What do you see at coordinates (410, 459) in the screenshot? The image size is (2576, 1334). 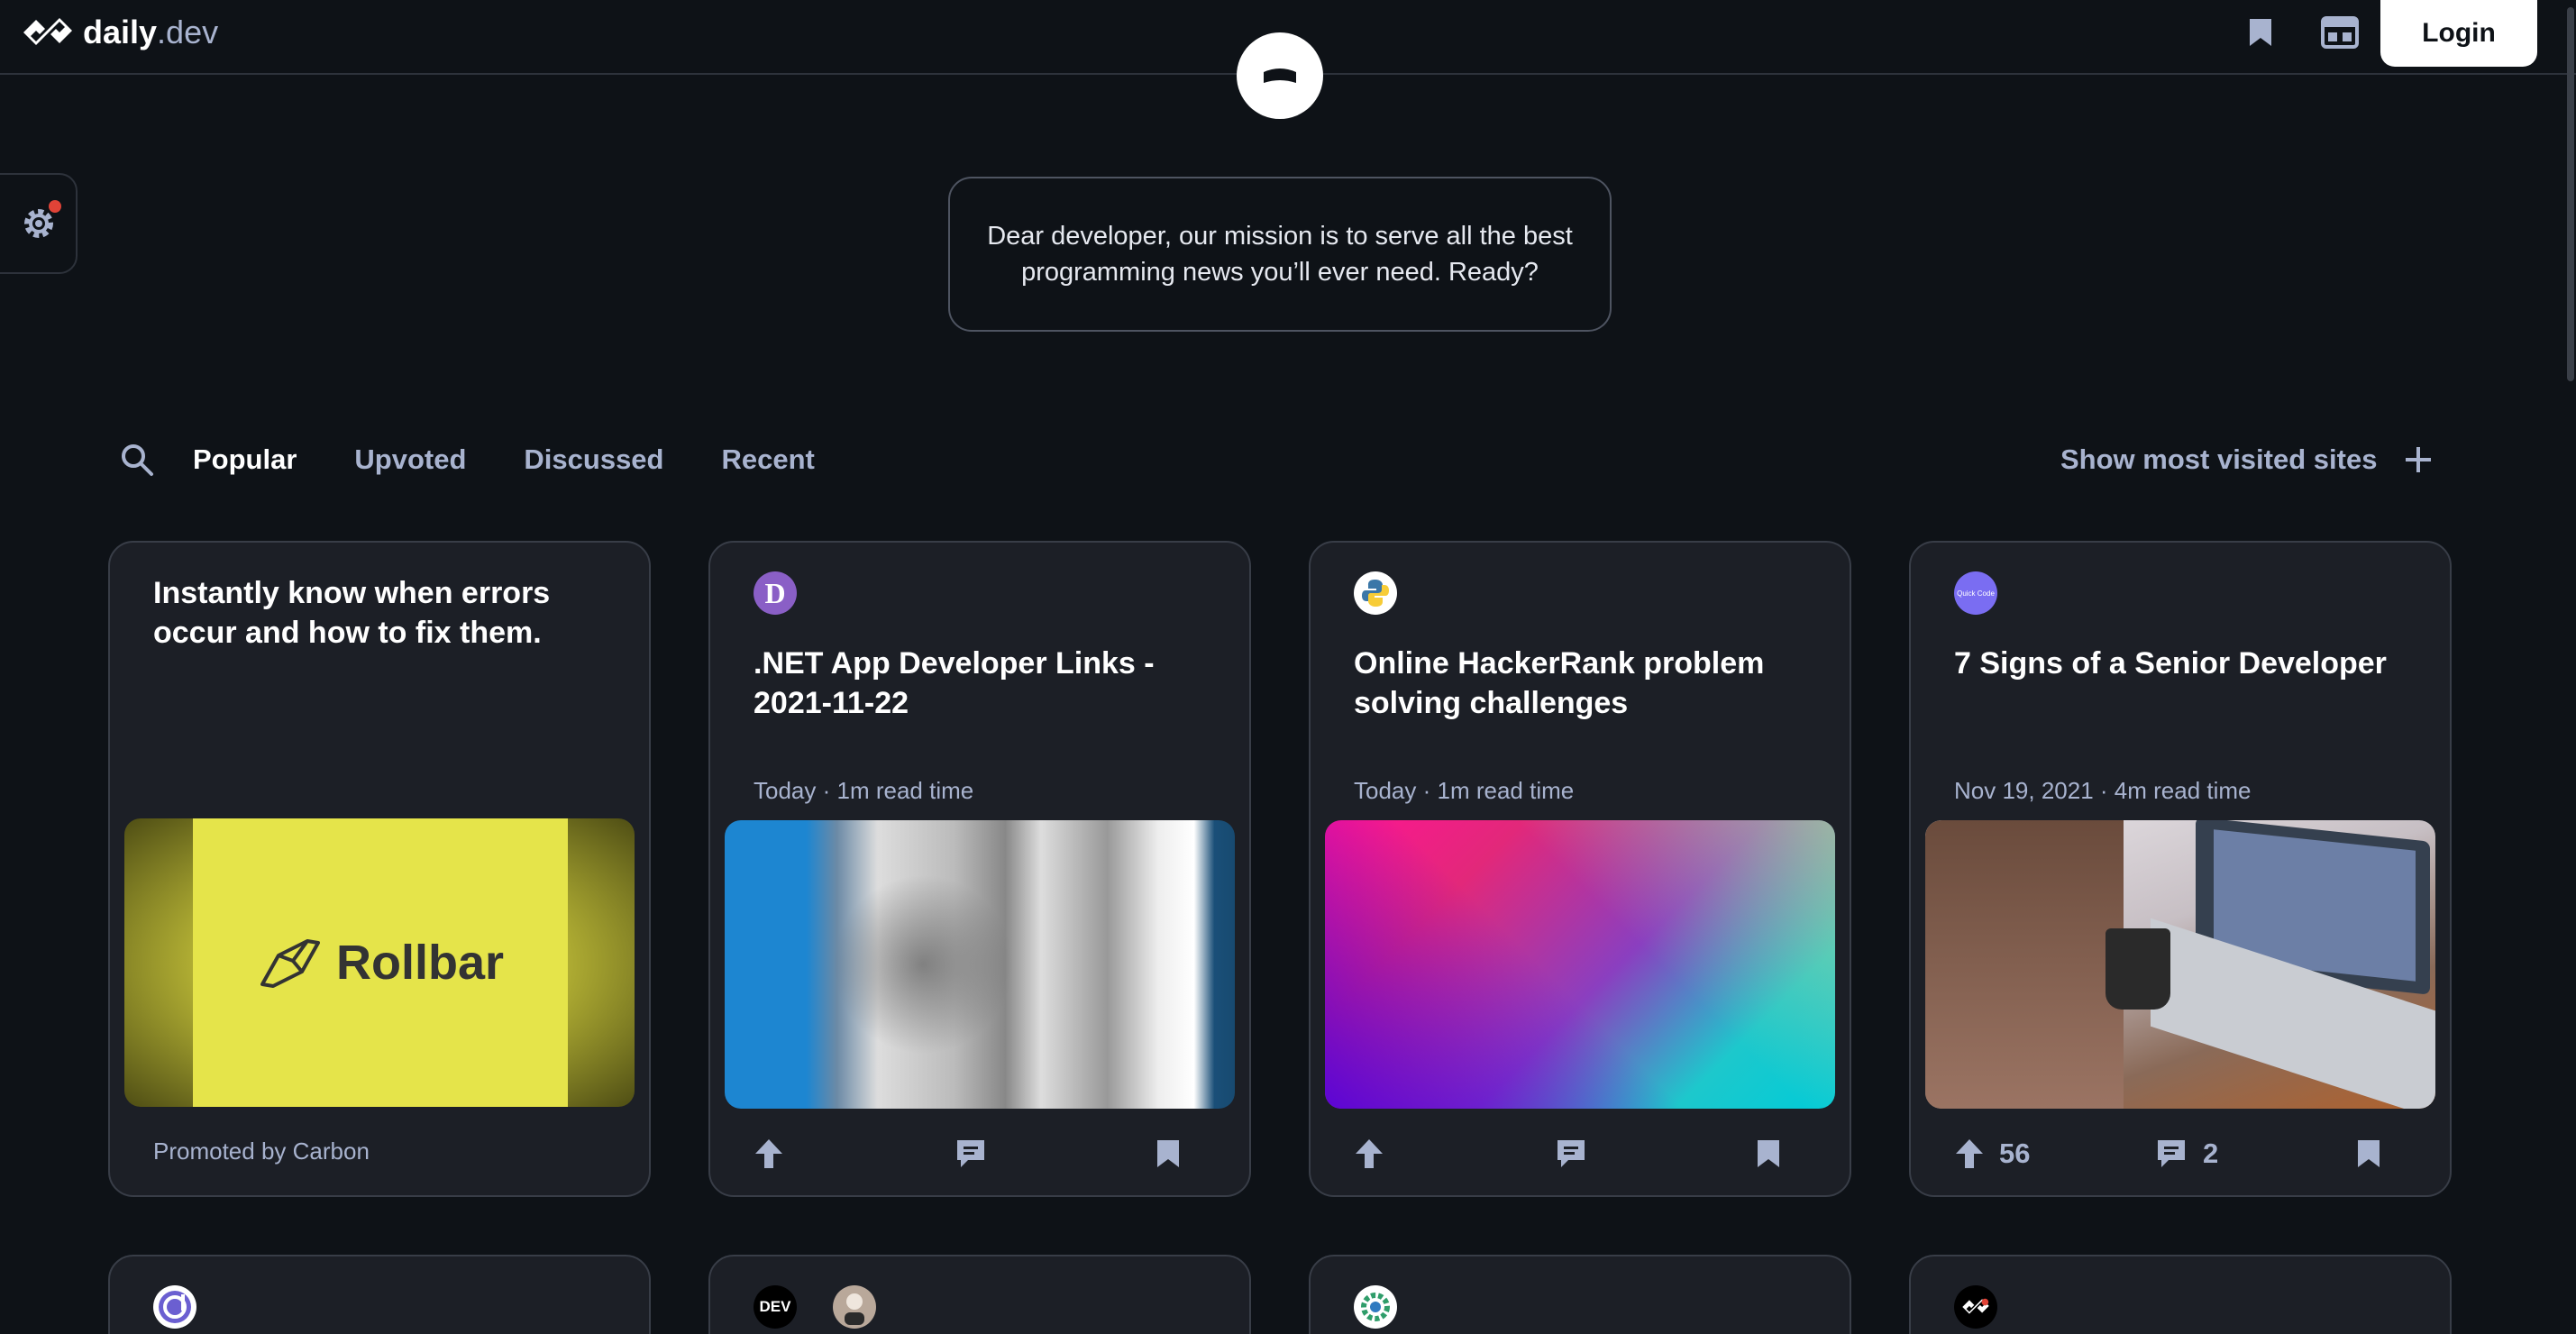 I see `tab-upvoted: Upvoted` at bounding box center [410, 459].